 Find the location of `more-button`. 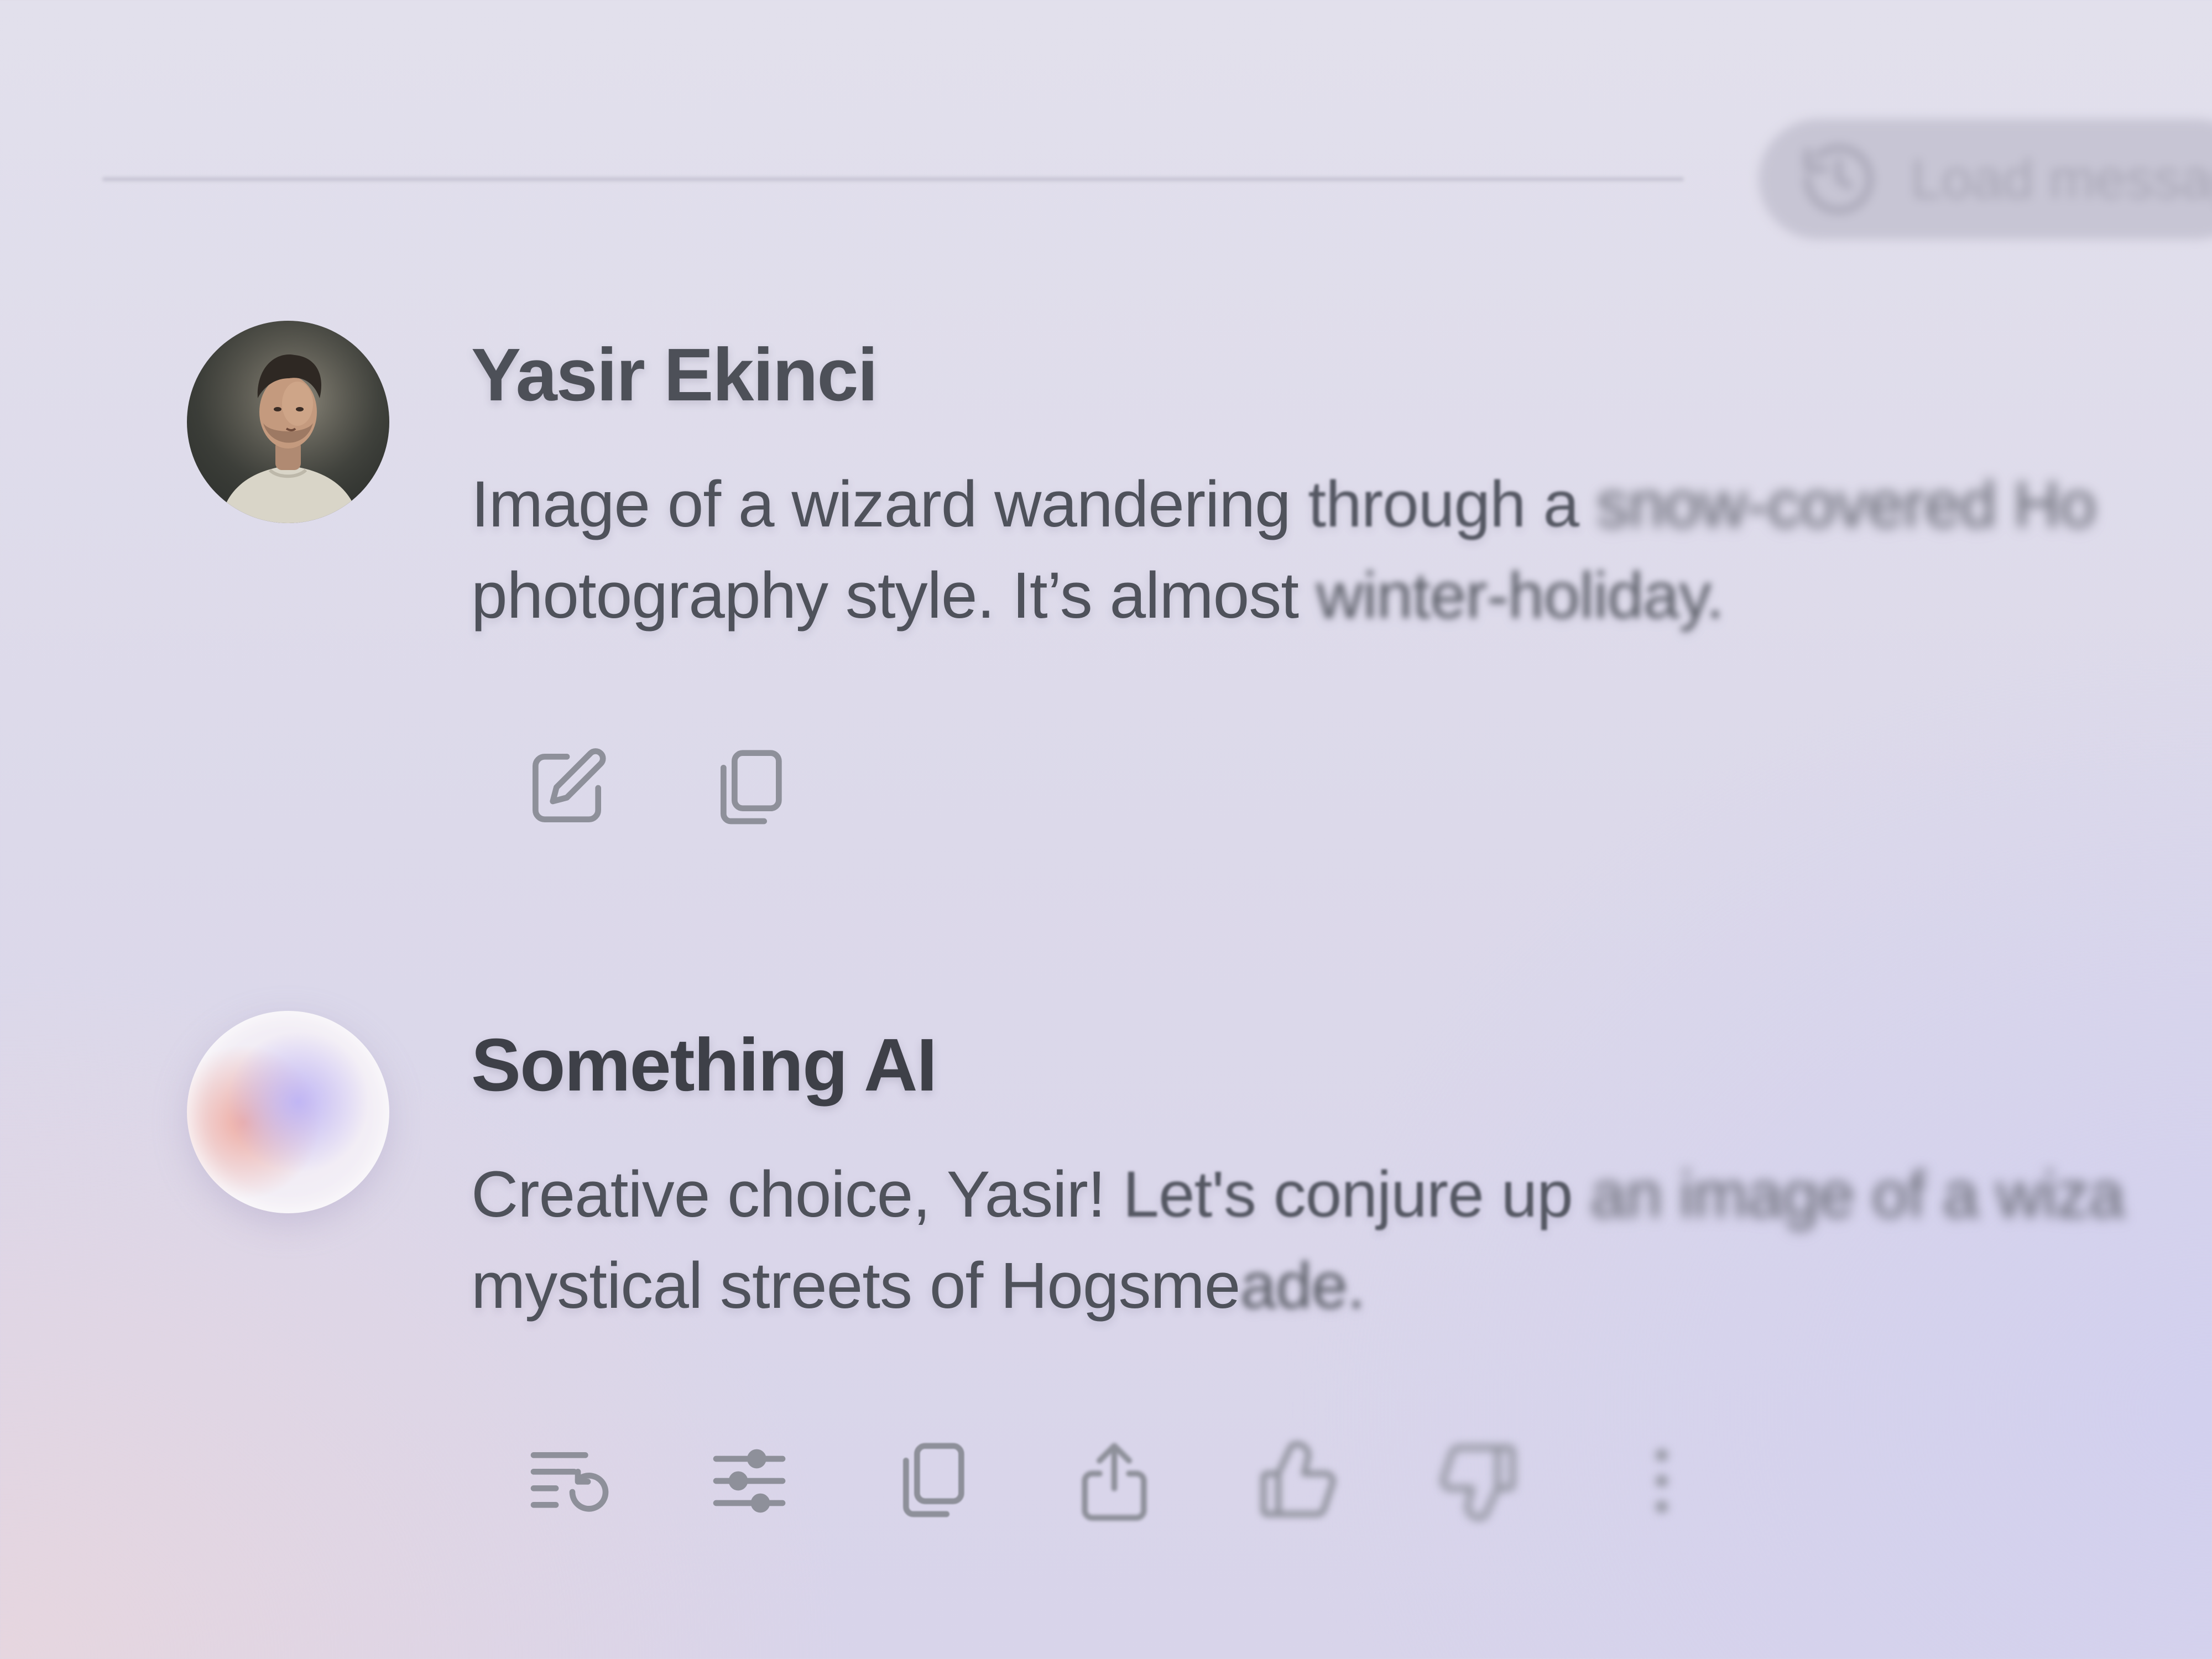

more-button is located at coordinates (1662, 1481).